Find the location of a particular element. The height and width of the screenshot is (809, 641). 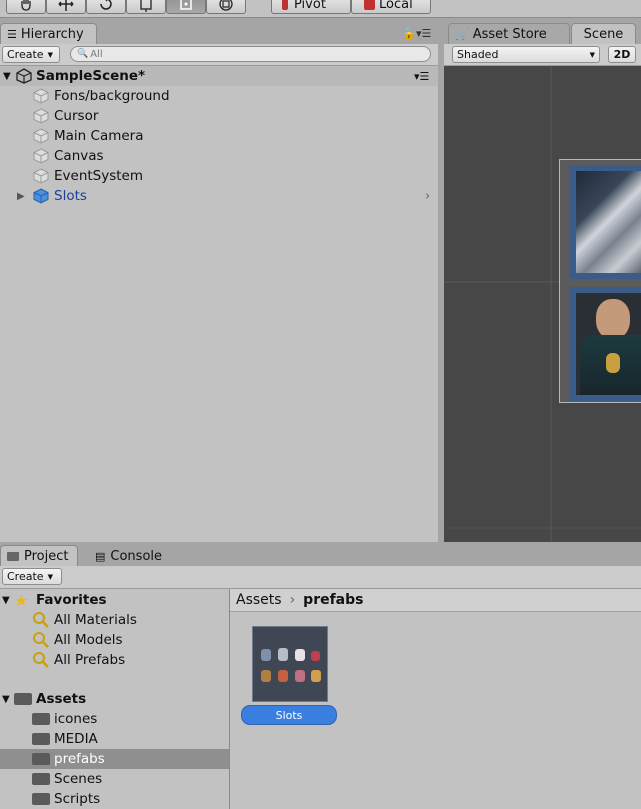

favorite-item-label: All Prefabs is located at coordinates (90, 660).